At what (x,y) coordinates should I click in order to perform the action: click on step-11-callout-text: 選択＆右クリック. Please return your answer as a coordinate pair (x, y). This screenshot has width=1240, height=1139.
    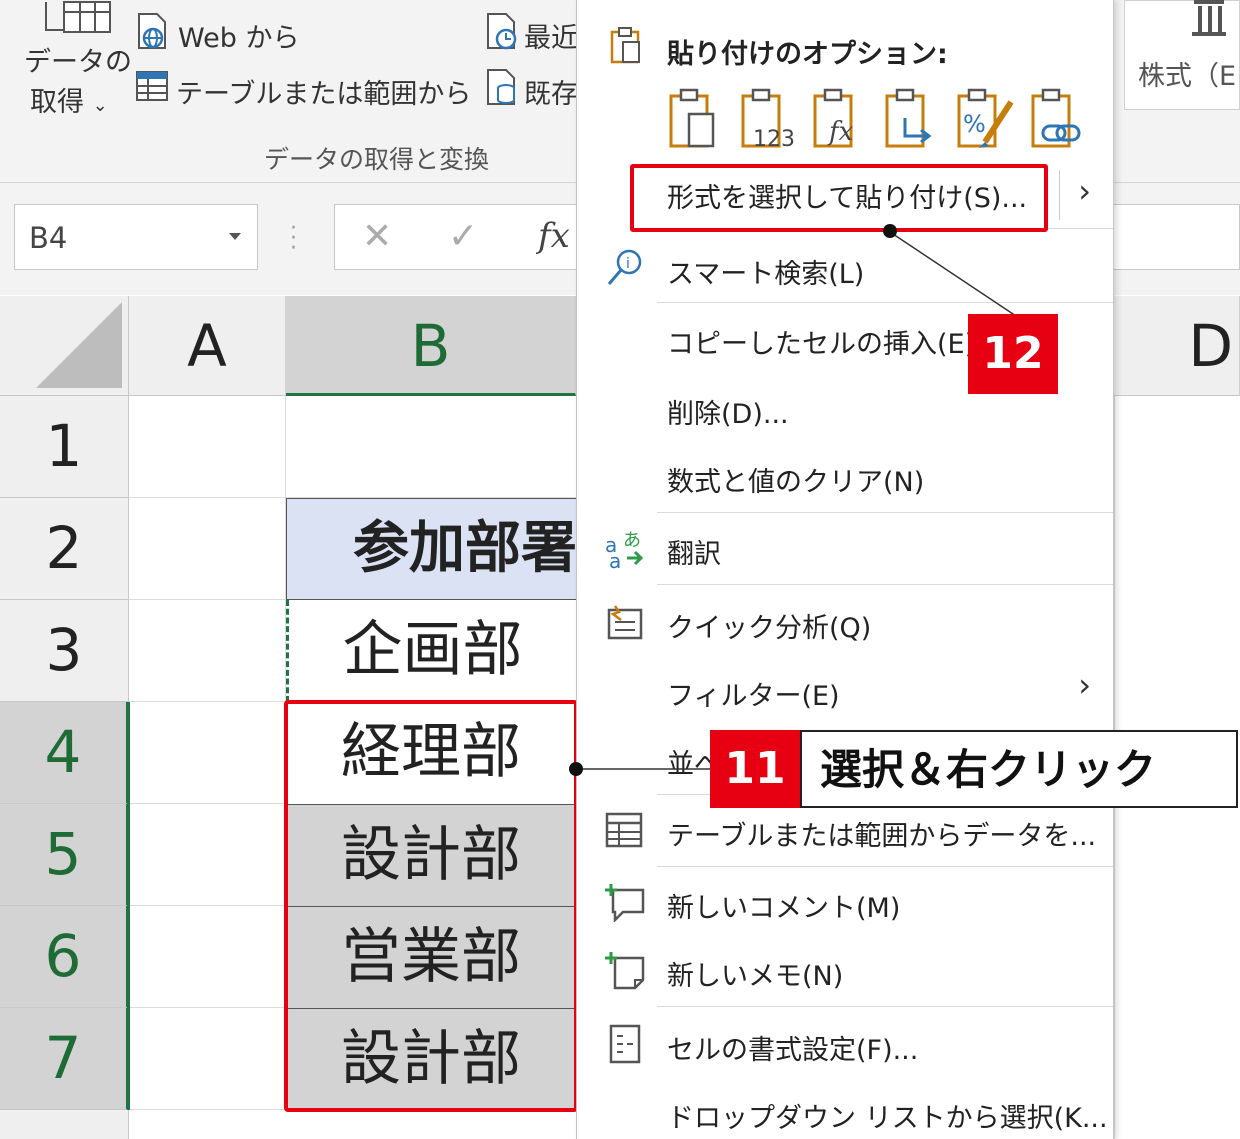
    Looking at the image, I should click on (1019, 769).